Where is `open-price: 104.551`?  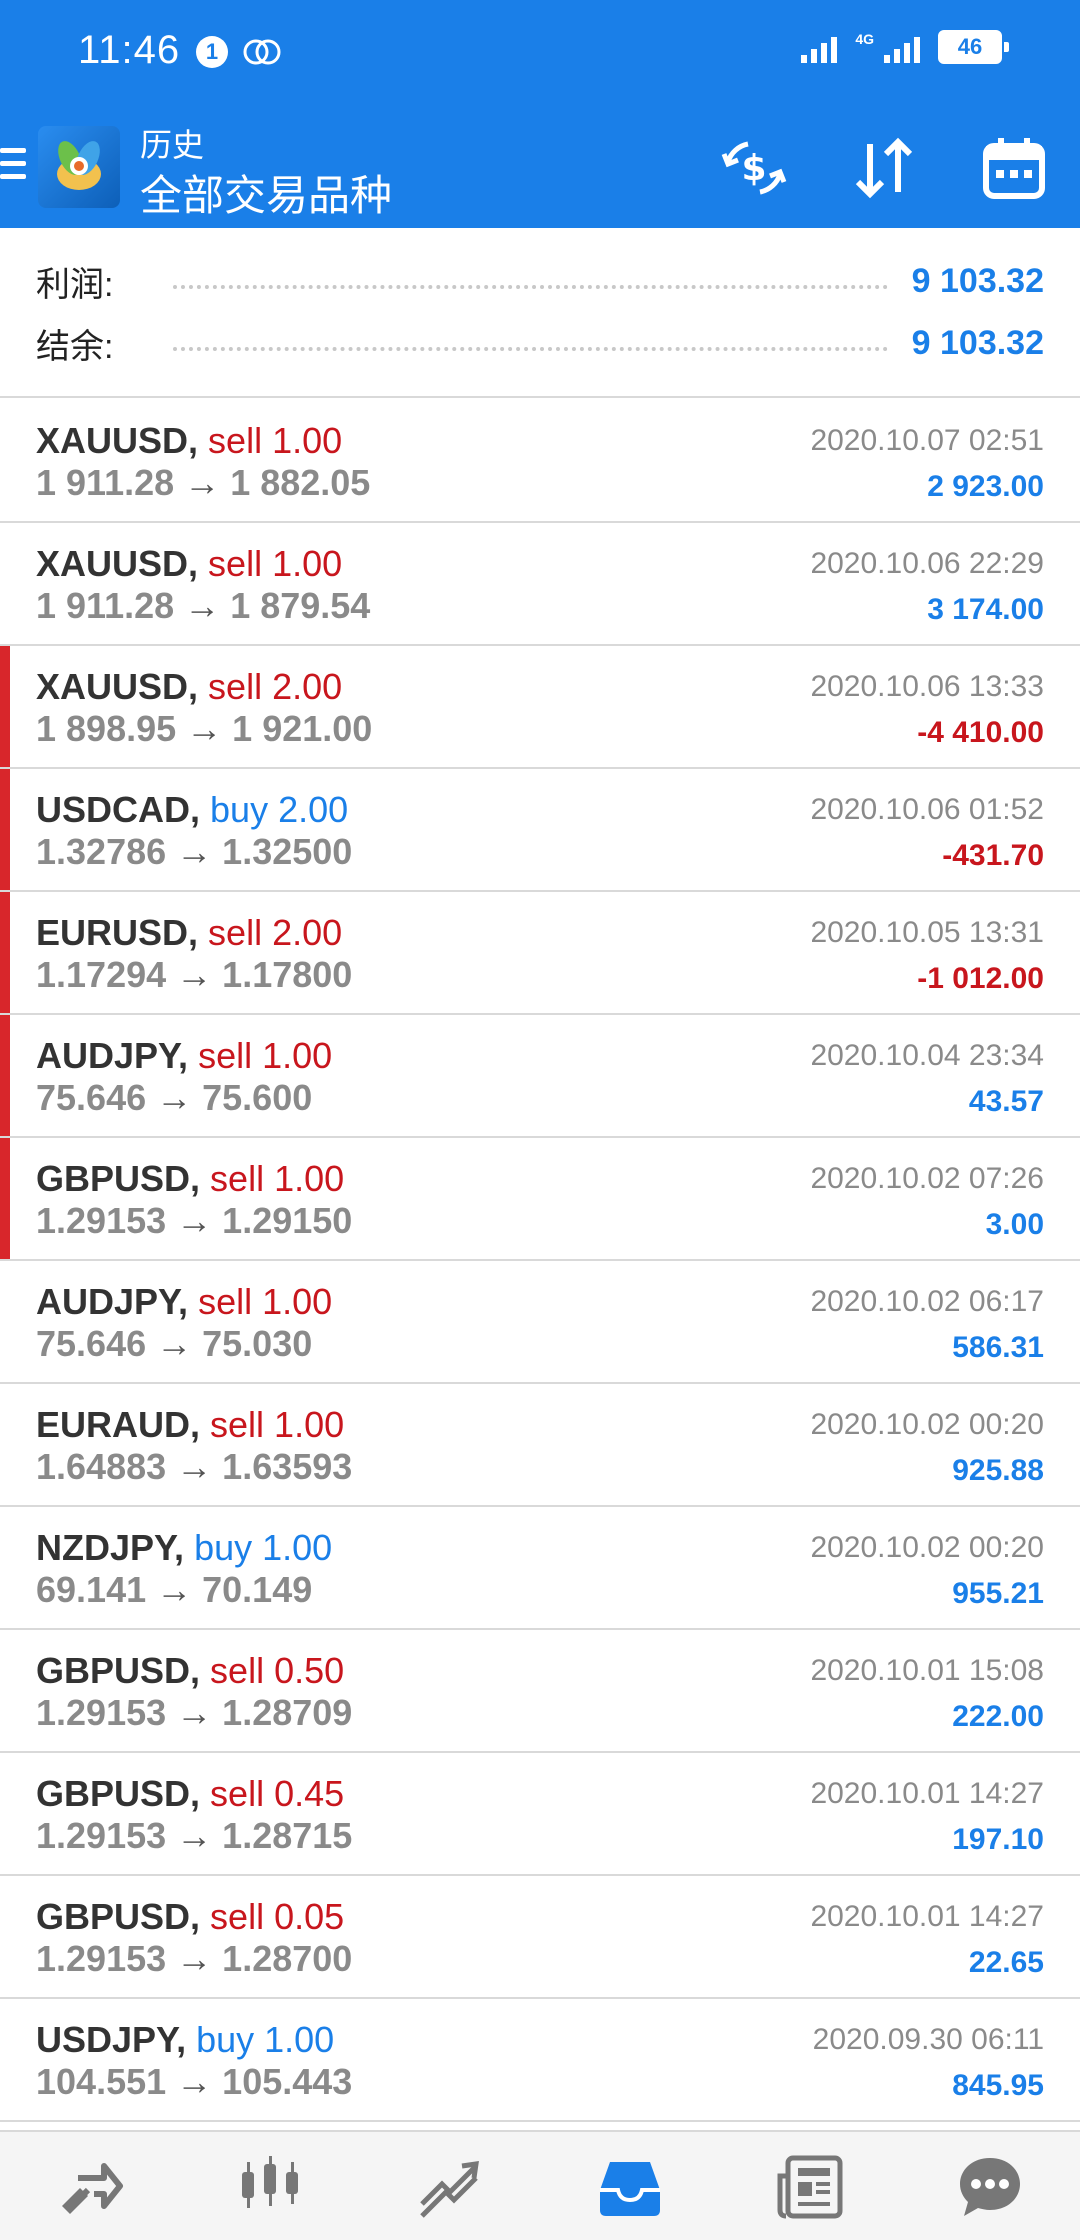
open-price: 104.551 is located at coordinates (101, 2081).